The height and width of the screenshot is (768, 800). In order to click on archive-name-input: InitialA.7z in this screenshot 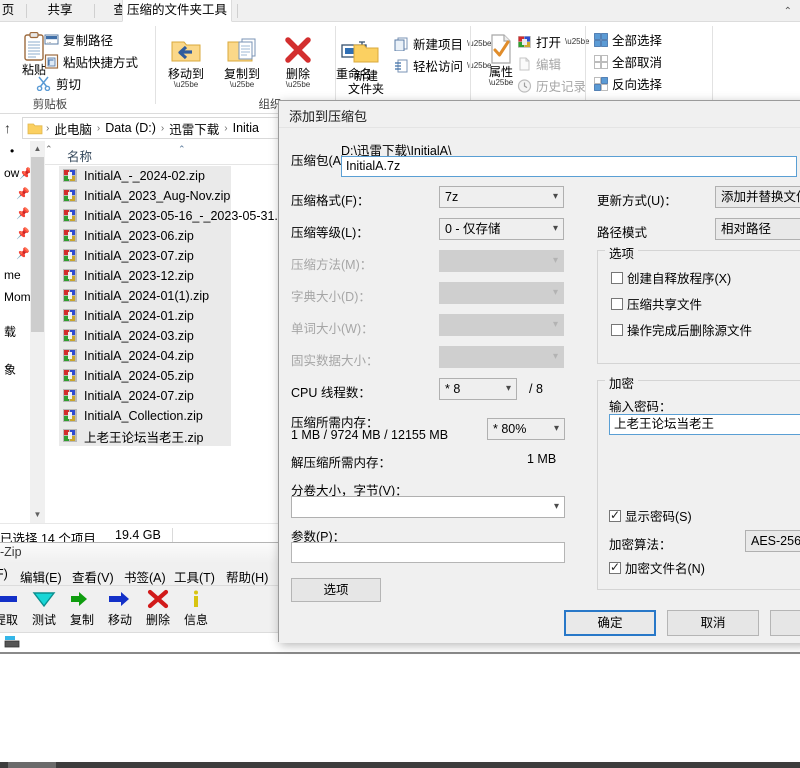, I will do `click(569, 166)`.